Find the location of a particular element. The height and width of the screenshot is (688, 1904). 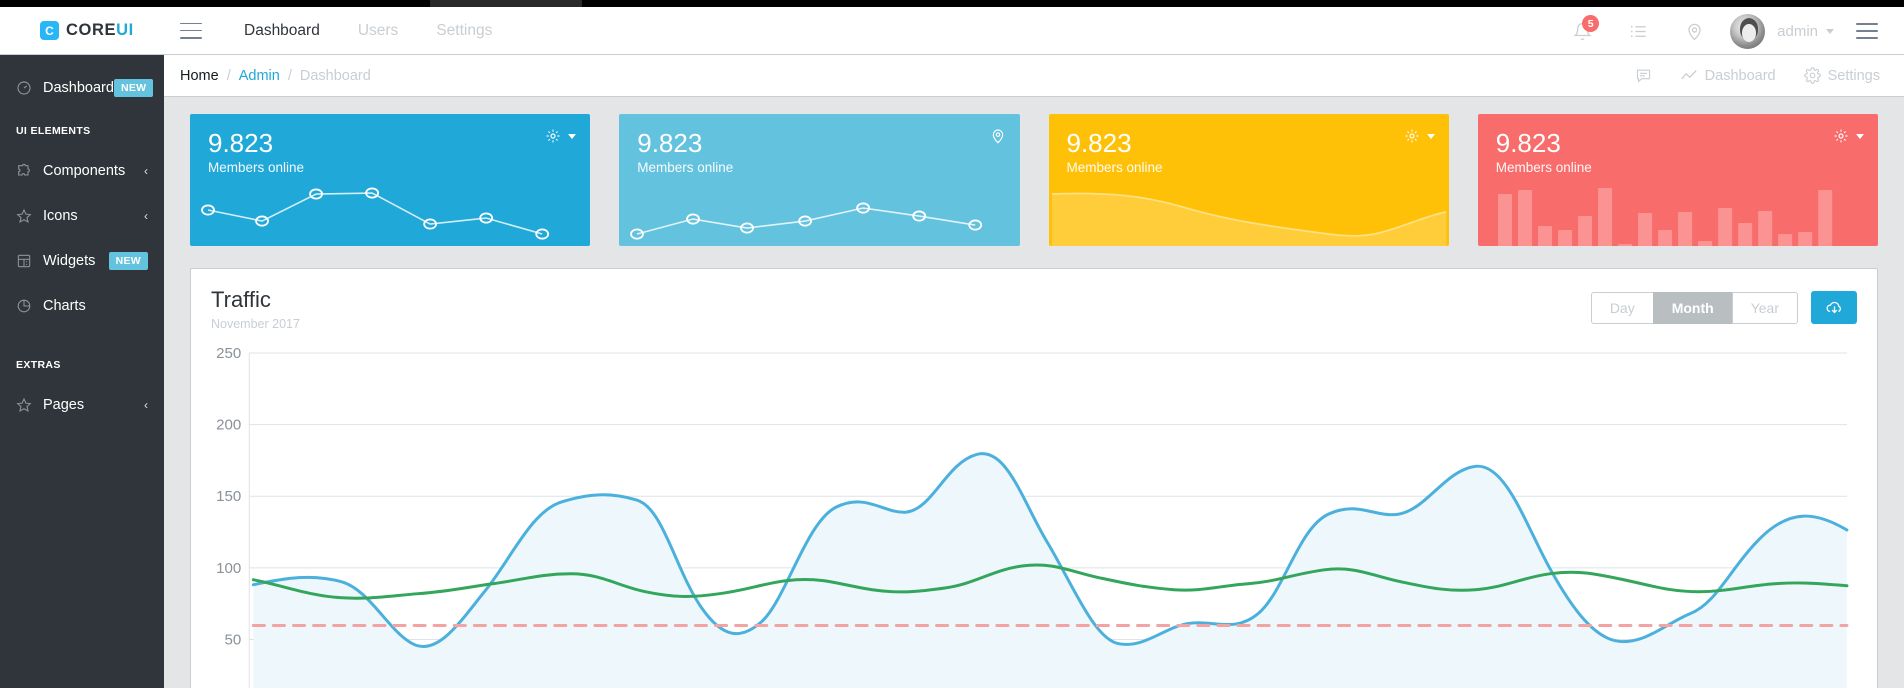

list-icon is located at coordinates (1638, 31).